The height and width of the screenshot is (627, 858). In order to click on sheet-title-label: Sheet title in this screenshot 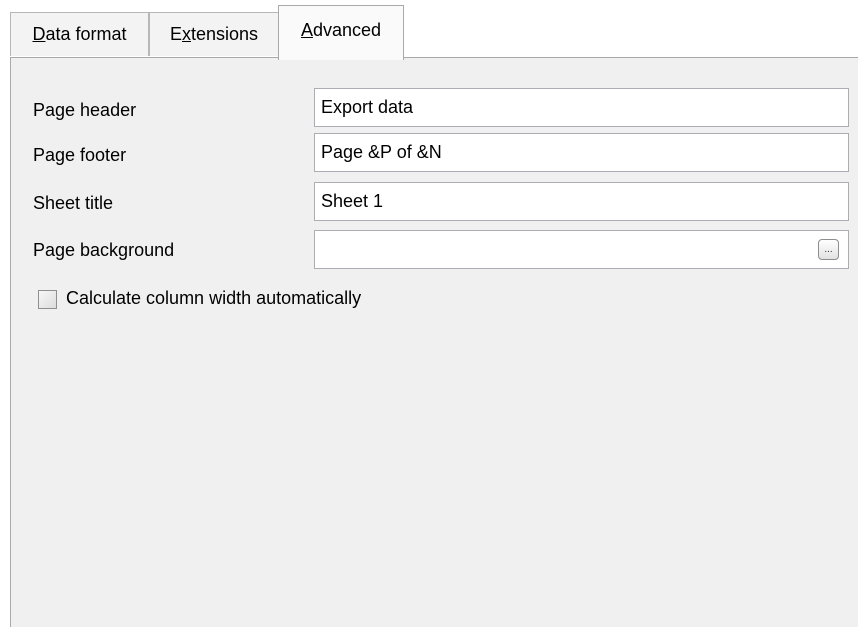, I will do `click(73, 203)`.